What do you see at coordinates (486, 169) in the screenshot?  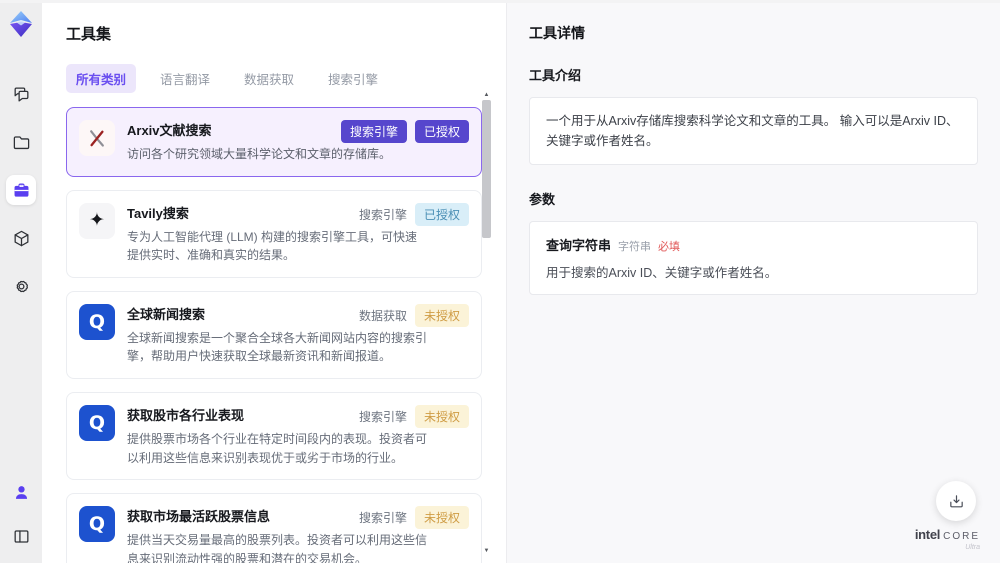 I see `scrollbar-thumb` at bounding box center [486, 169].